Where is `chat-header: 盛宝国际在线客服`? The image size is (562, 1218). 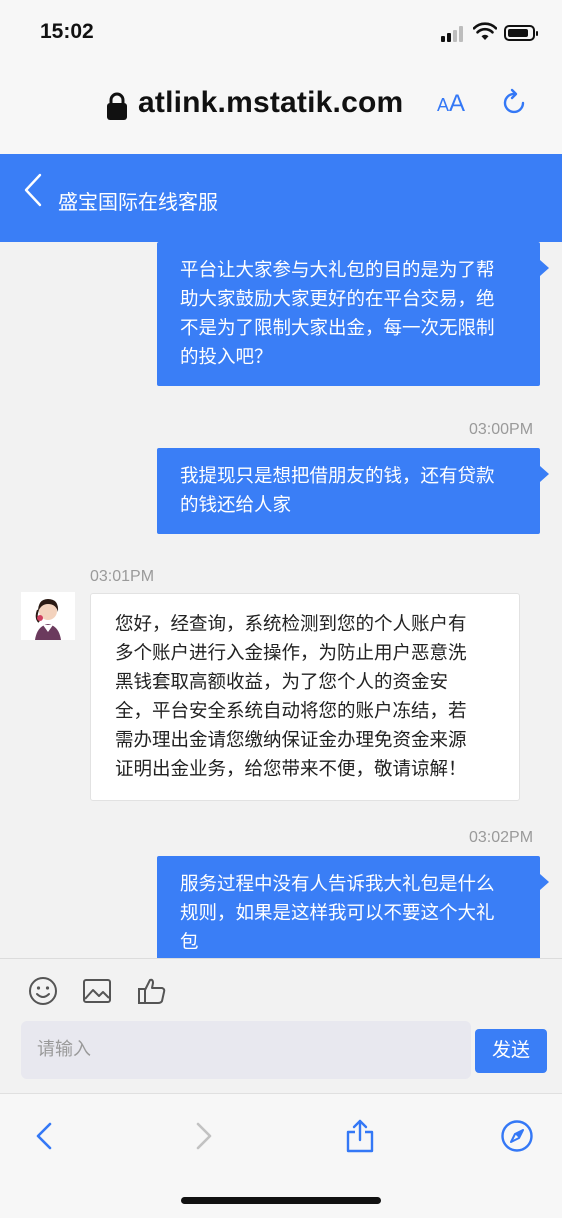 chat-header: 盛宝国际在线客服 is located at coordinates (281, 198).